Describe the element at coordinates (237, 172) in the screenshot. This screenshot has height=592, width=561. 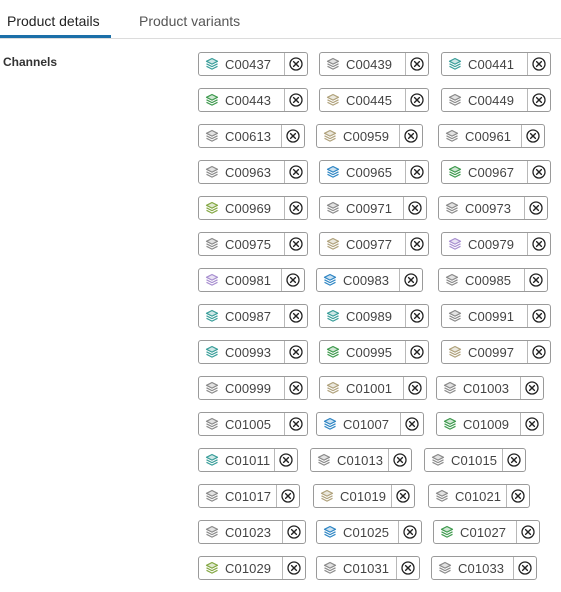
I see `channel-chip-body: C00963` at that location.